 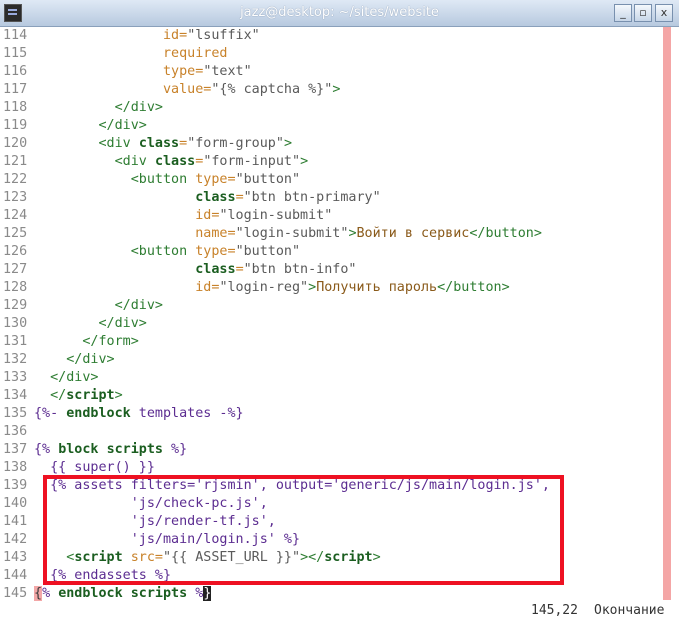 What do you see at coordinates (339, 252) in the screenshot?
I see `code-line: 126 <button type="button"` at bounding box center [339, 252].